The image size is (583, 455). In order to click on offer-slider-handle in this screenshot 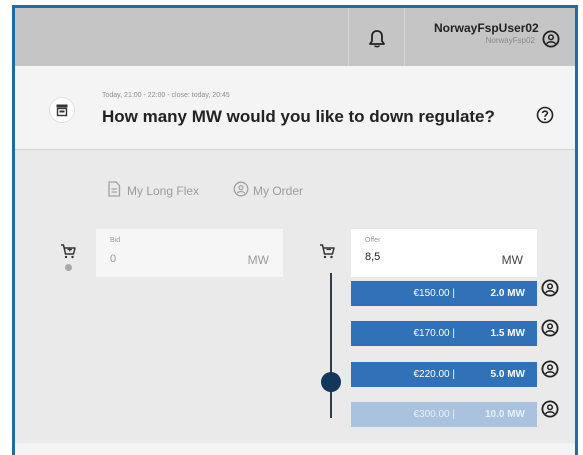, I will do `click(331, 382)`.